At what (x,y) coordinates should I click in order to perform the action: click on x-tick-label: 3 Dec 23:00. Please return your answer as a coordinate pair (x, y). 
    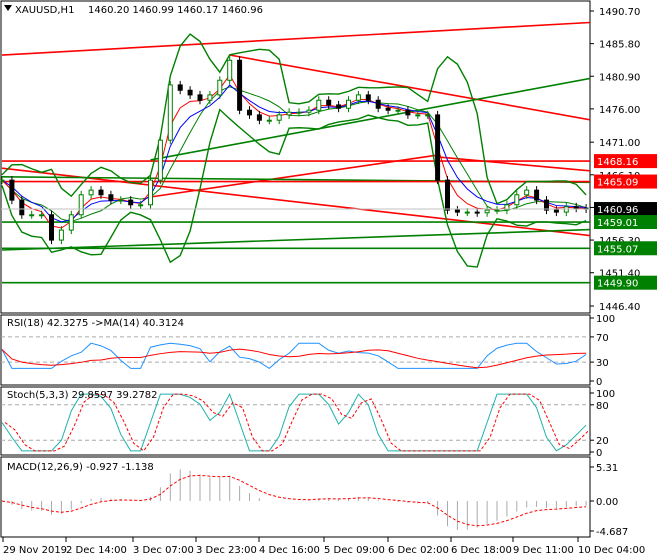
    Looking at the image, I should click on (226, 550).